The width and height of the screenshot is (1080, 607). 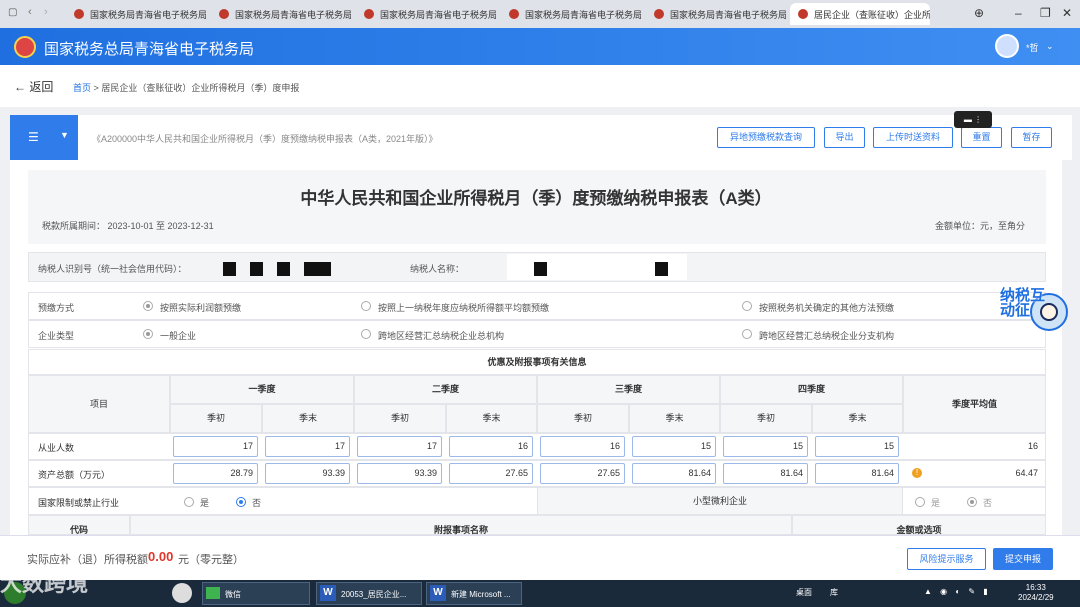 I want to click on form-title: 中华人民共和国企业所得税月（季）度预缴纳税申报表（A类）, so click(x=536, y=198).